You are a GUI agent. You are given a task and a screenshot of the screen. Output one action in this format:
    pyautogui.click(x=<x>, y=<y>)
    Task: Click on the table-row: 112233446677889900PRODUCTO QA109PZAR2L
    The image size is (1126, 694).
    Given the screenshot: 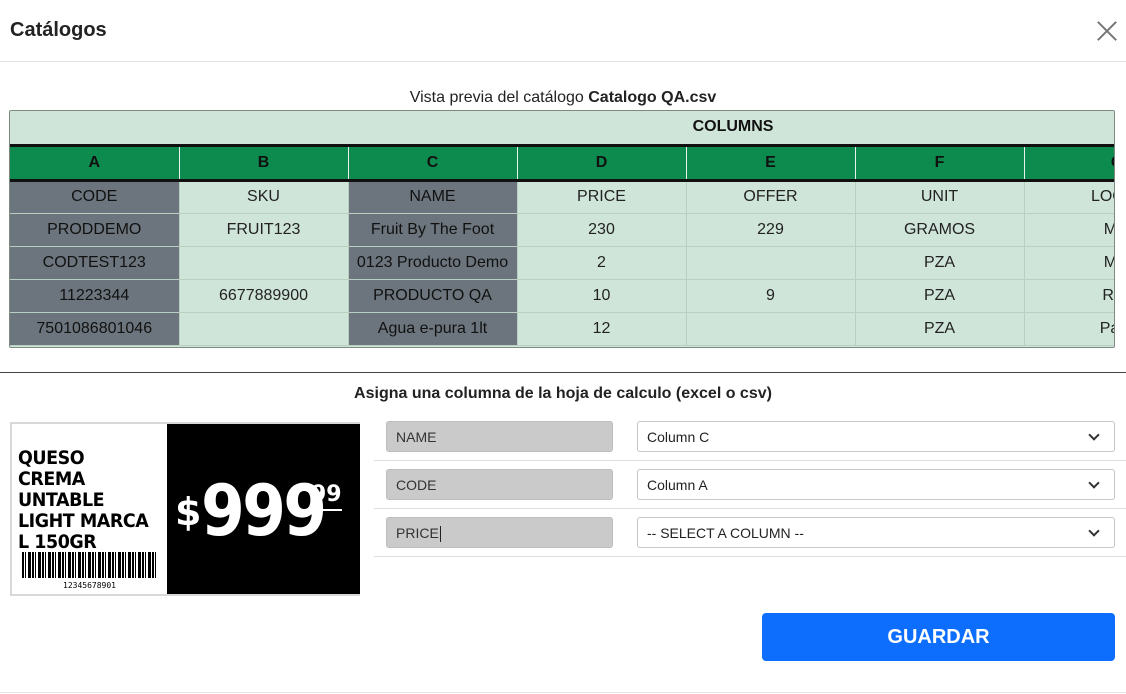 What is the action you would take?
    pyautogui.click(x=562, y=296)
    